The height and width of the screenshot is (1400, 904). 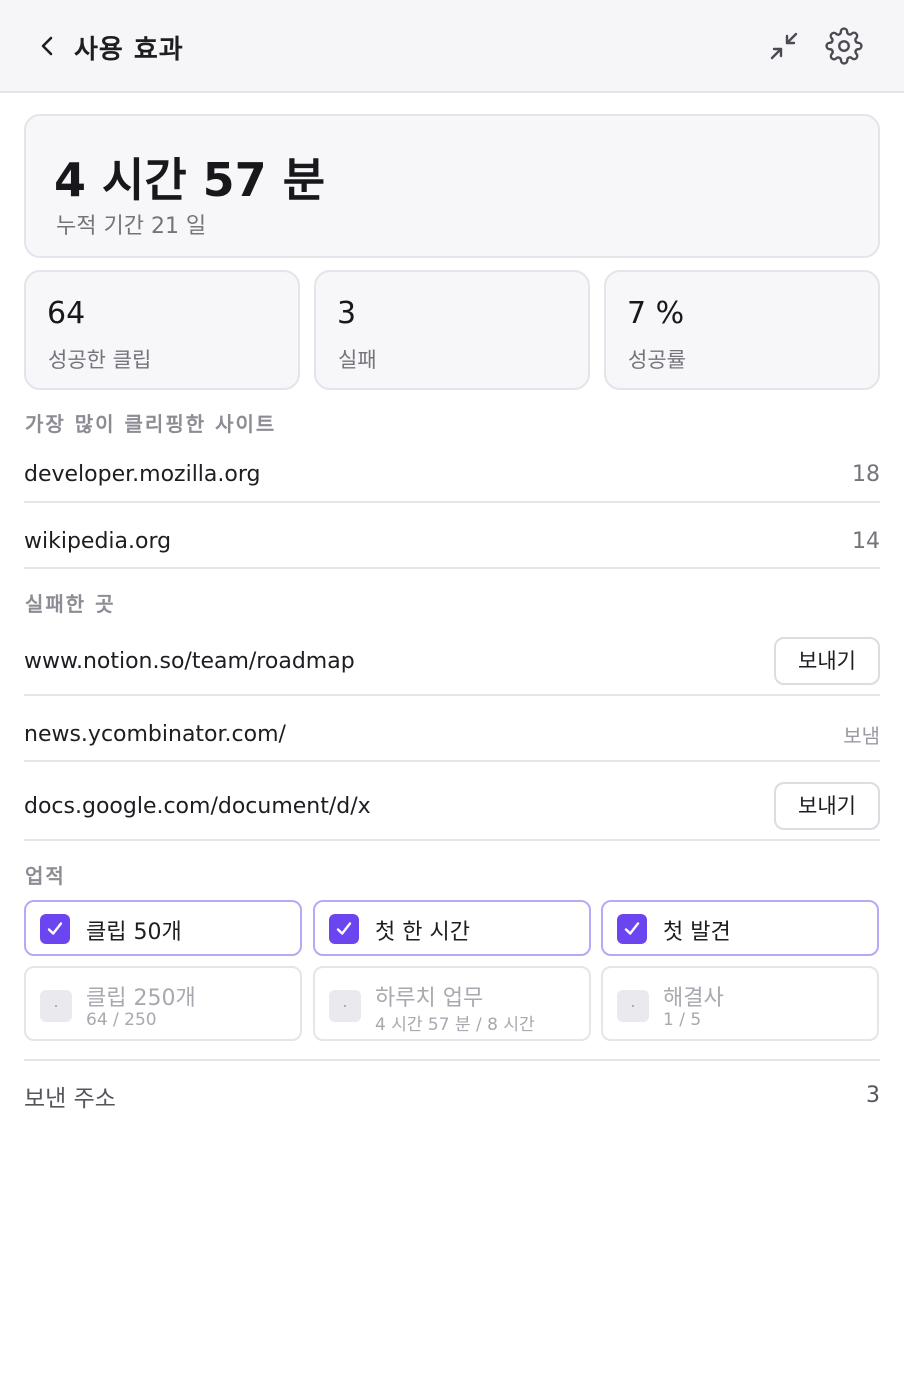 What do you see at coordinates (657, 360) in the screenshot?
I see `stat-label: 성공률` at bounding box center [657, 360].